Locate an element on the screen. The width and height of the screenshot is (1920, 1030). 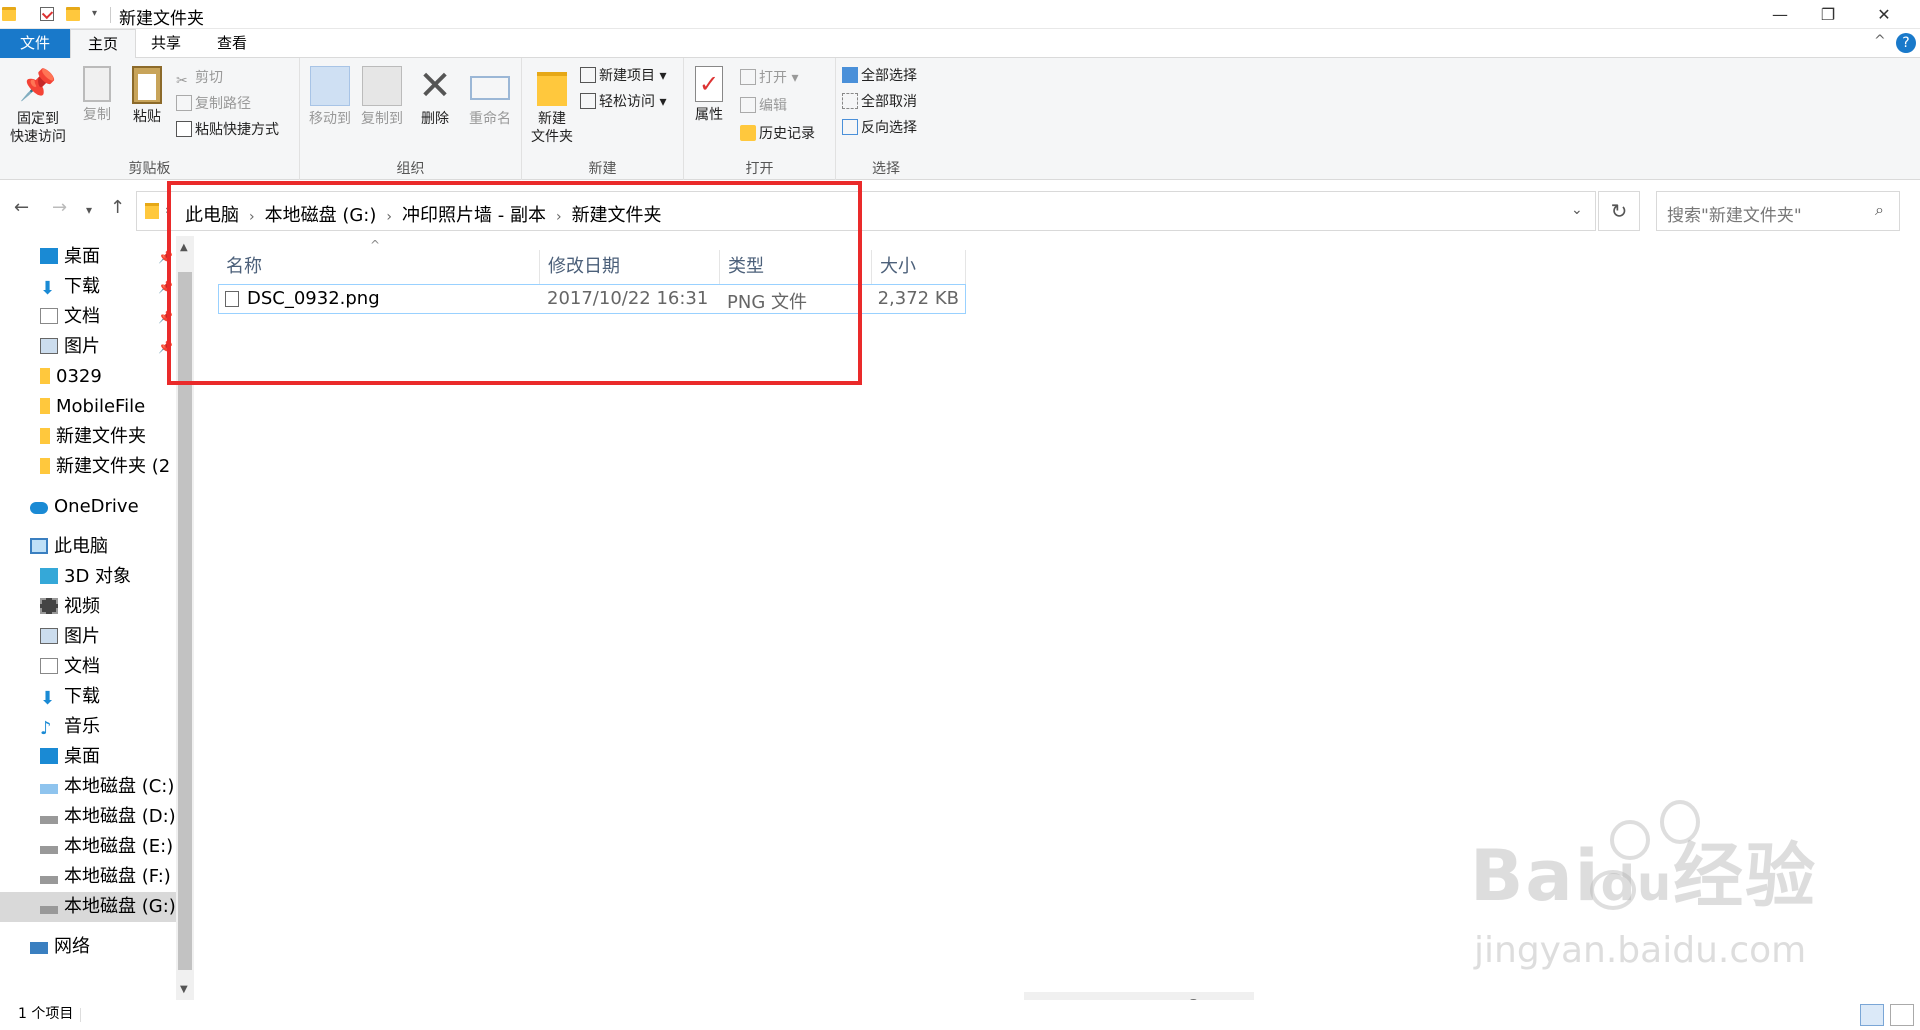
organize-group: 移动到 复制到 ✕ 删除 重命名 组织 is located at coordinates (411, 119).